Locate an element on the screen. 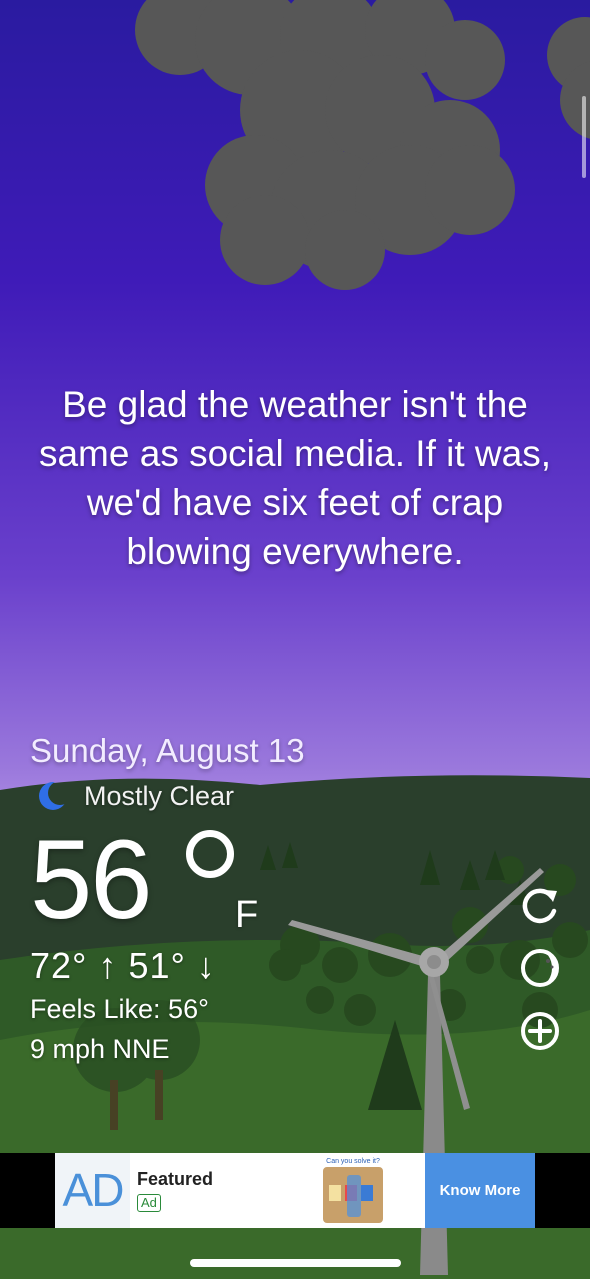  add-location-icon is located at coordinates (540, 1031).